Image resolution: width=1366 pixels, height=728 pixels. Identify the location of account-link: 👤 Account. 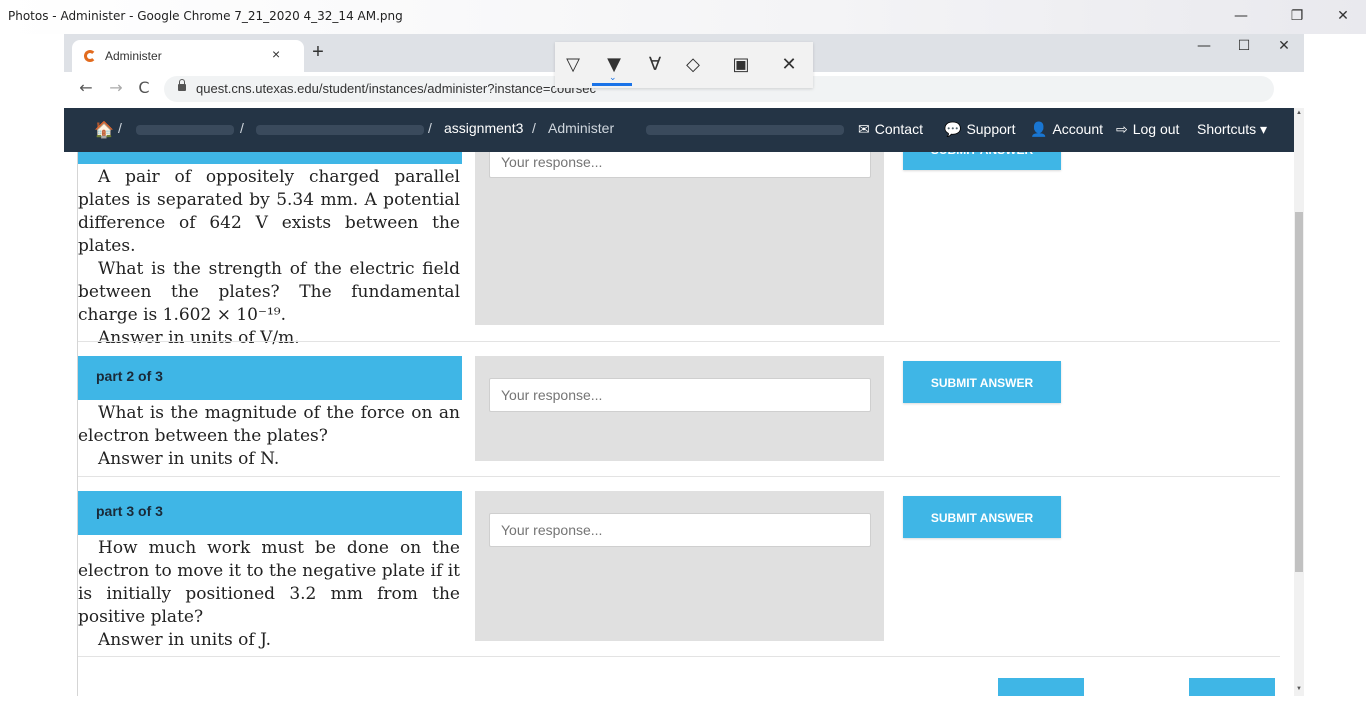
(1066, 129).